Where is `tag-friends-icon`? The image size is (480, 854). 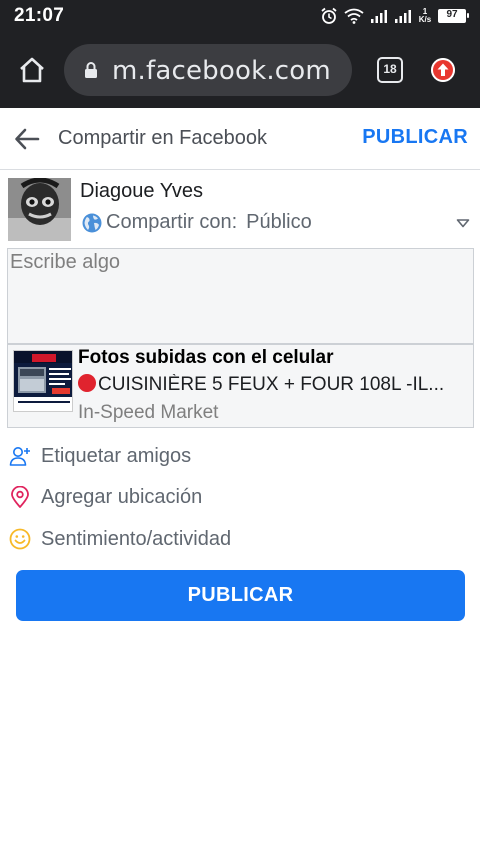 tag-friends-icon is located at coordinates (19, 456).